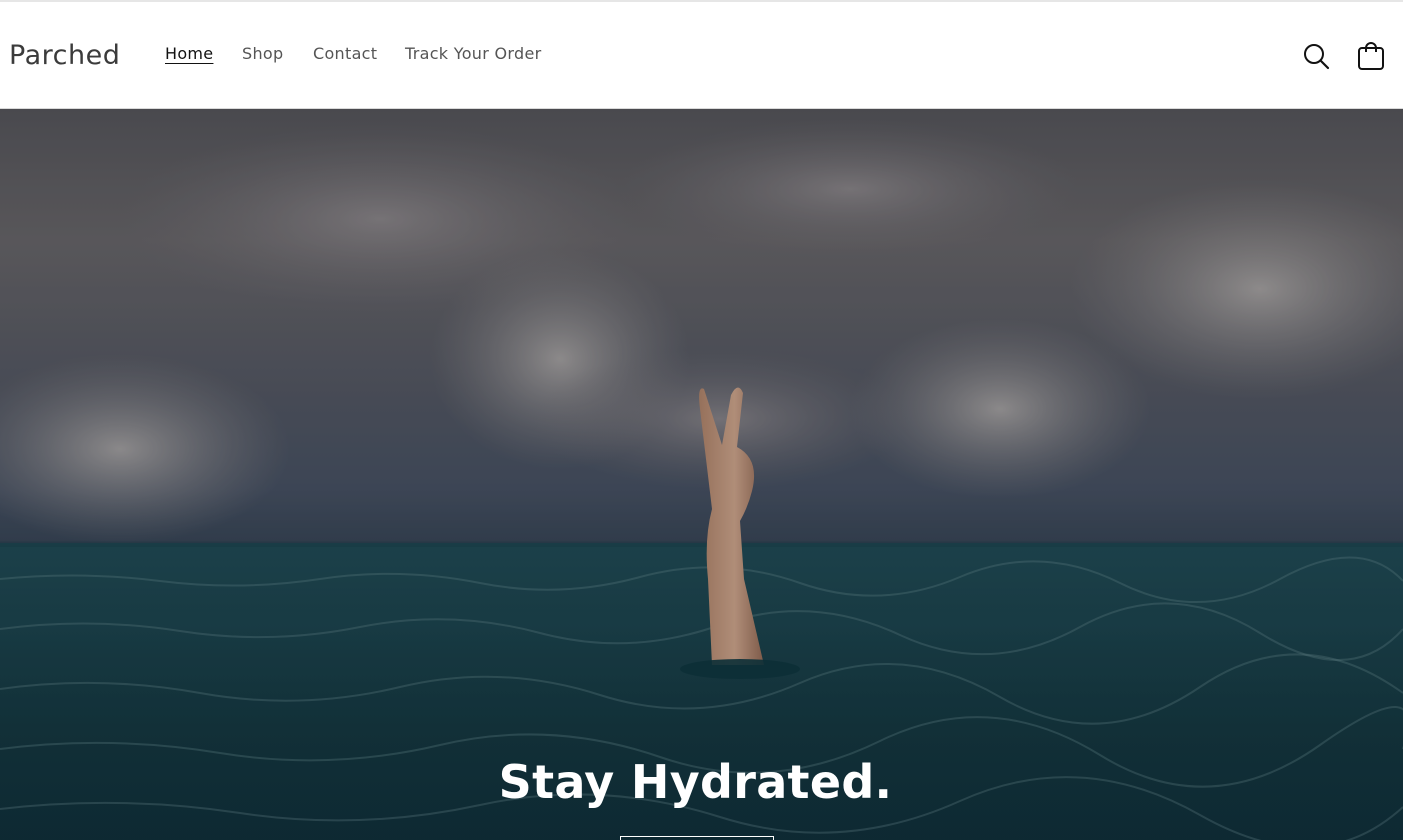  I want to click on nav-item-home: Home, so click(189, 54).